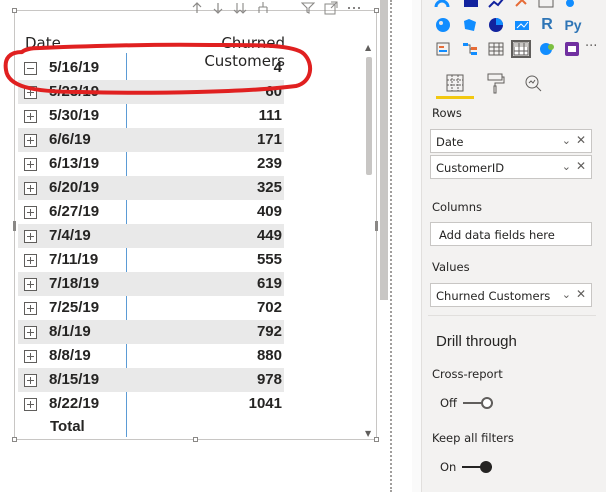  What do you see at coordinates (391, 246) in the screenshot?
I see `pane-divider` at bounding box center [391, 246].